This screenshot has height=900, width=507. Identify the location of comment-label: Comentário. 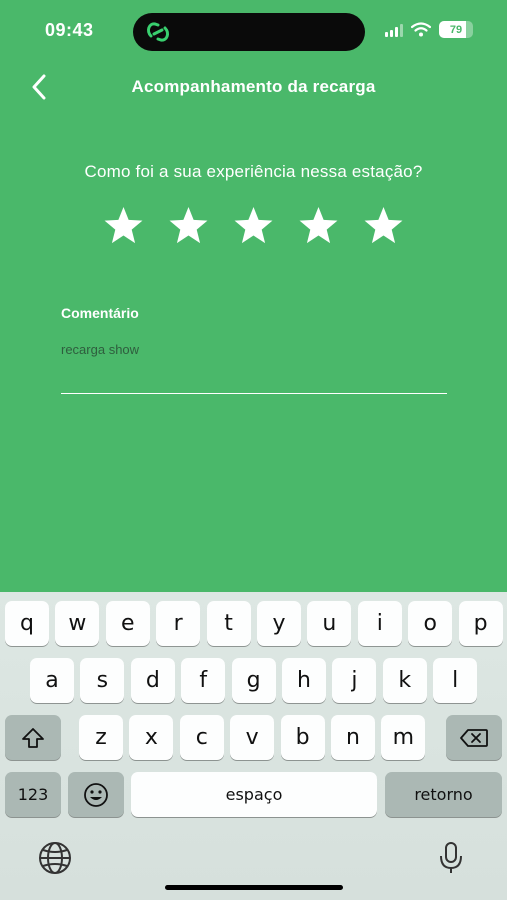
(100, 313).